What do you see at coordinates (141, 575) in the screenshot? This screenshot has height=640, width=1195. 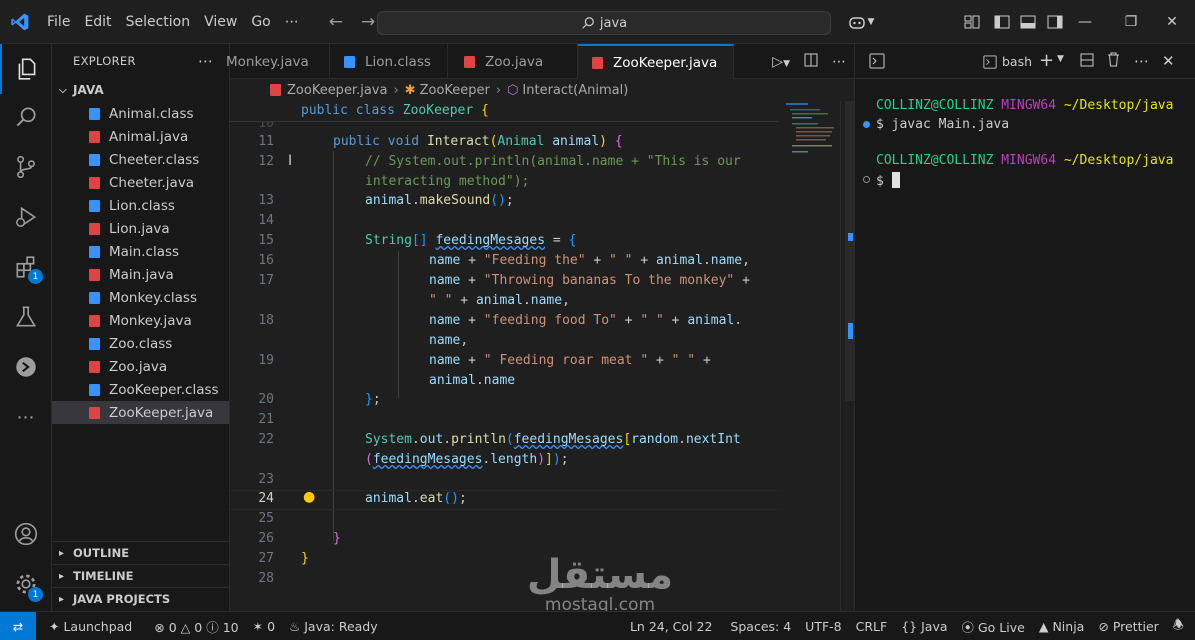 I see `section-timeline: ▸ TIMELINE` at bounding box center [141, 575].